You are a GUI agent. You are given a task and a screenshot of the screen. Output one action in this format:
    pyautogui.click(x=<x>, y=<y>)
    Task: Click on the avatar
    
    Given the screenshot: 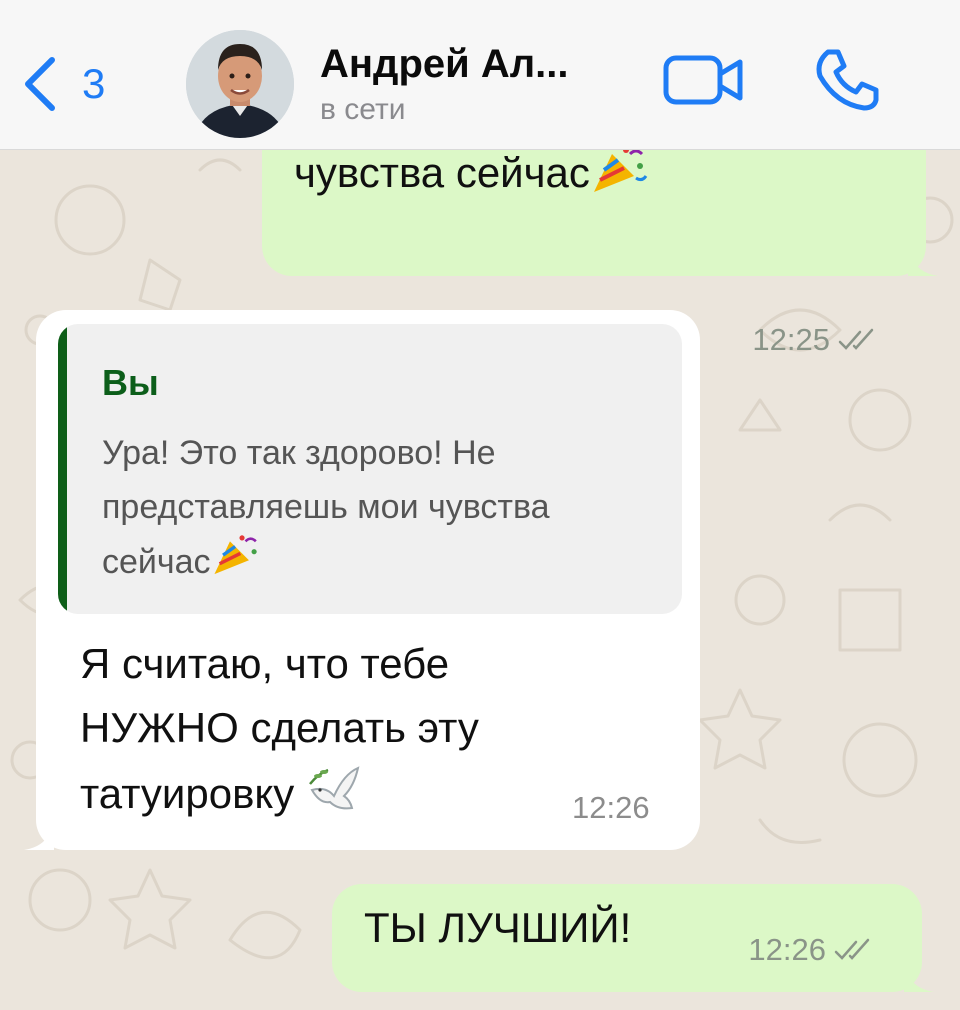 What is the action you would take?
    pyautogui.click(x=240, y=84)
    